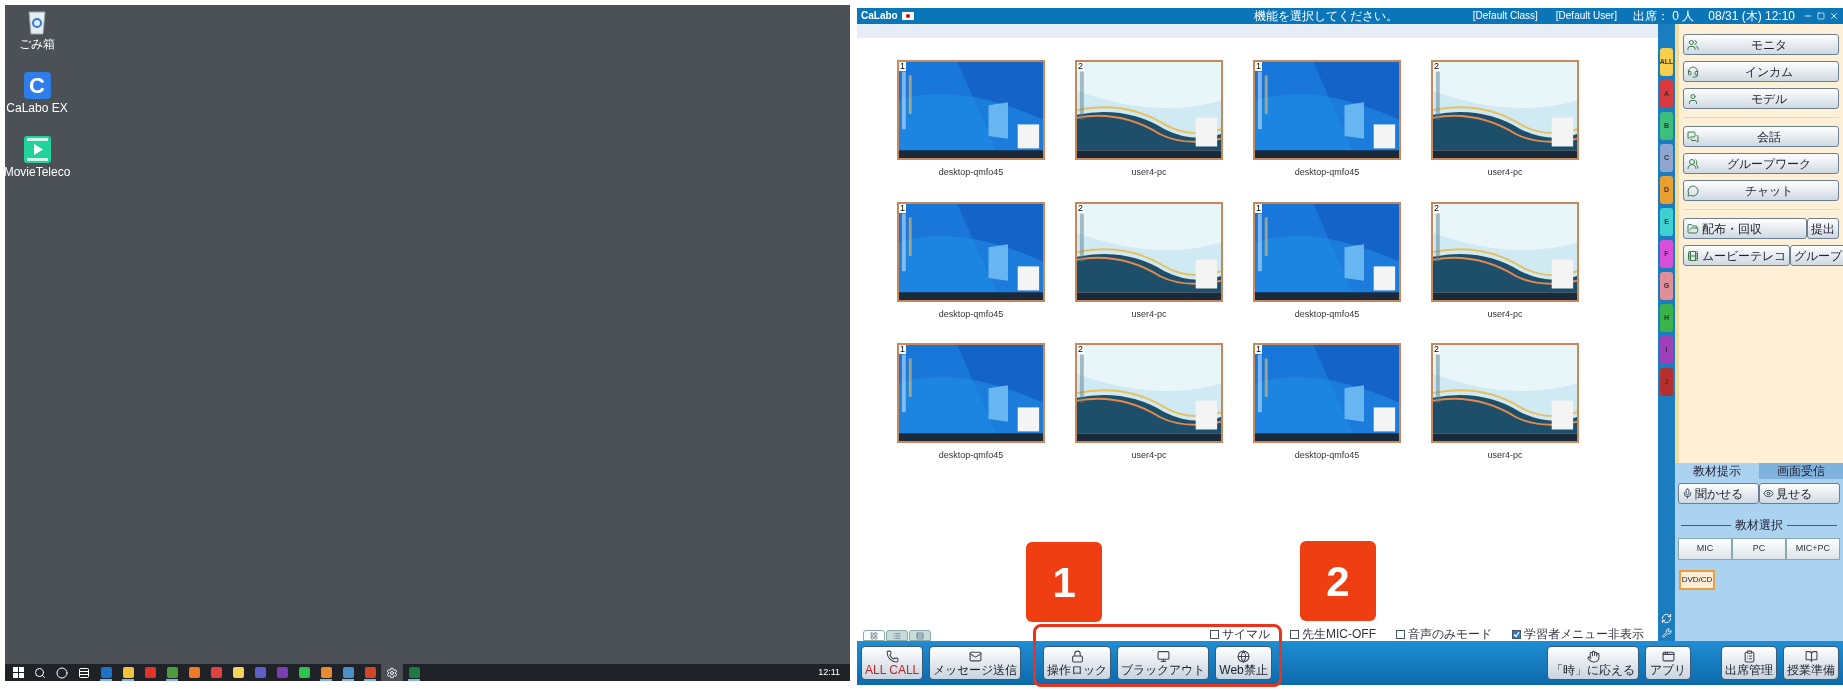  What do you see at coordinates (1697, 580) in the screenshot?
I see `source-button: DVD/CD` at bounding box center [1697, 580].